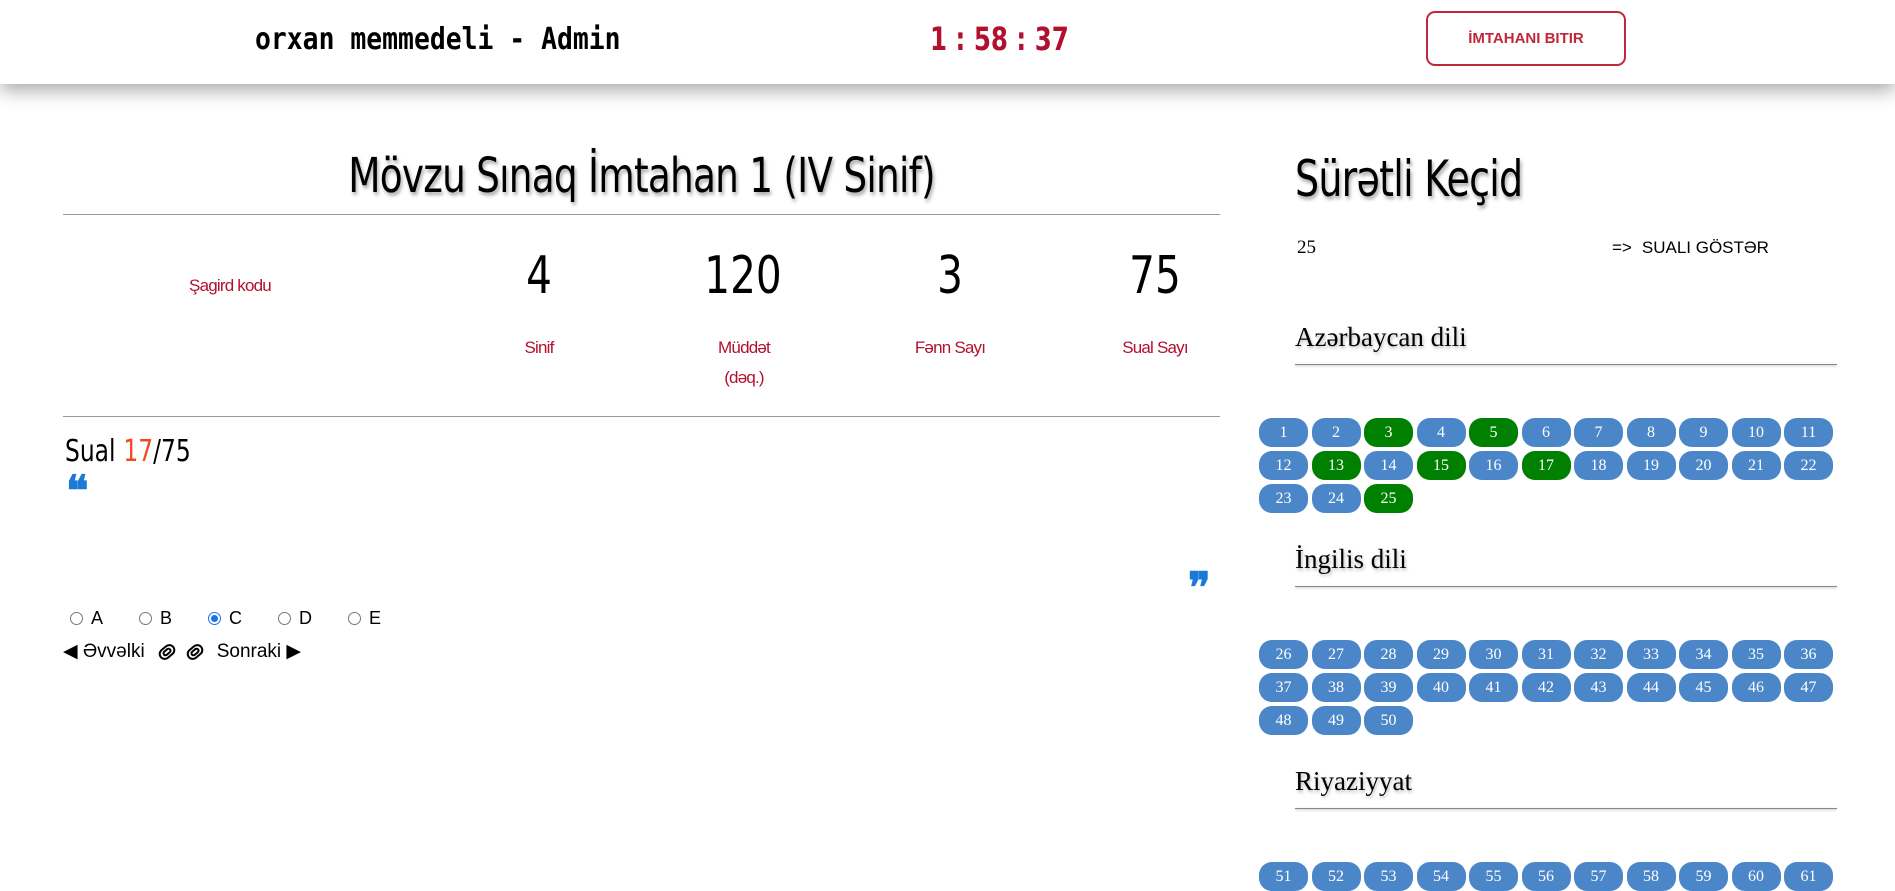  What do you see at coordinates (1598, 465) in the screenshot?
I see `question-link-button: 18` at bounding box center [1598, 465].